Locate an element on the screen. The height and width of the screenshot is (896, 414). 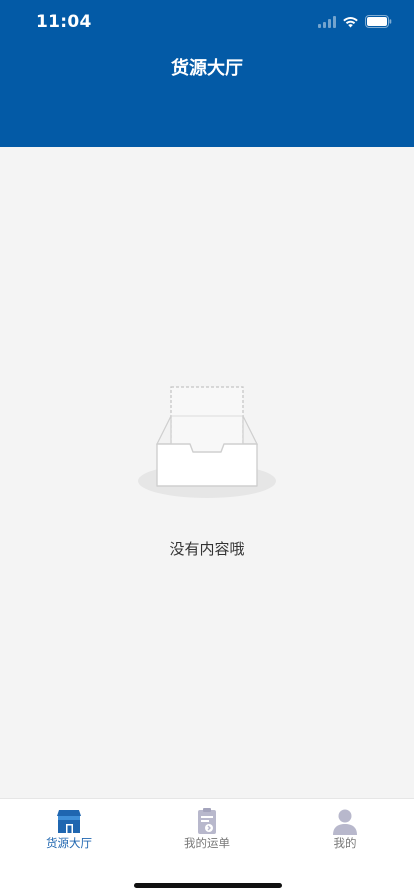
user-profile-icon is located at coordinates (345, 821).